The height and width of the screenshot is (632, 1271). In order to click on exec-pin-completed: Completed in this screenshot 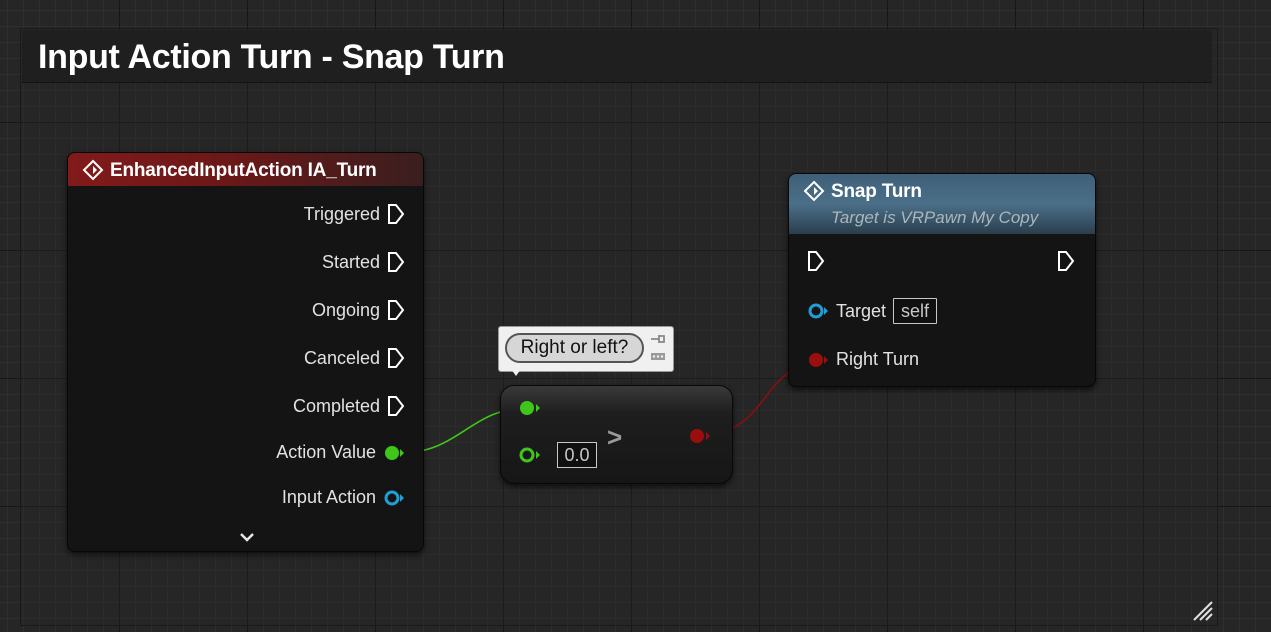, I will do `click(349, 406)`.